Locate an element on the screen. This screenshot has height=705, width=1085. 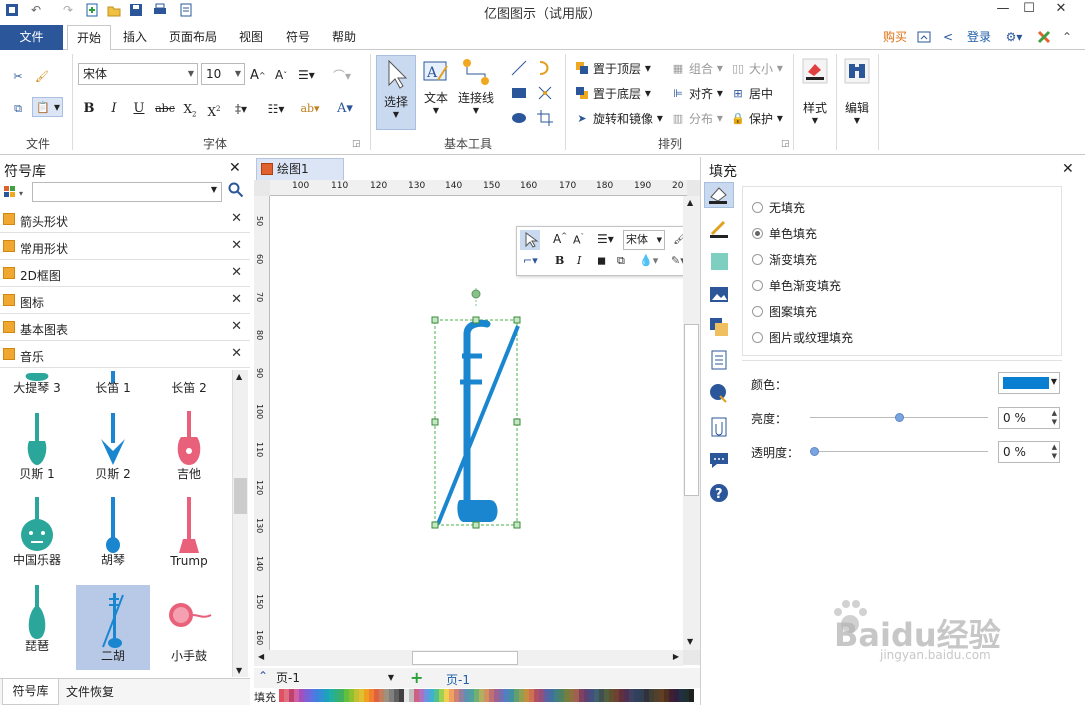
line-spacing-icon: ‡▾ is located at coordinates (241, 109).